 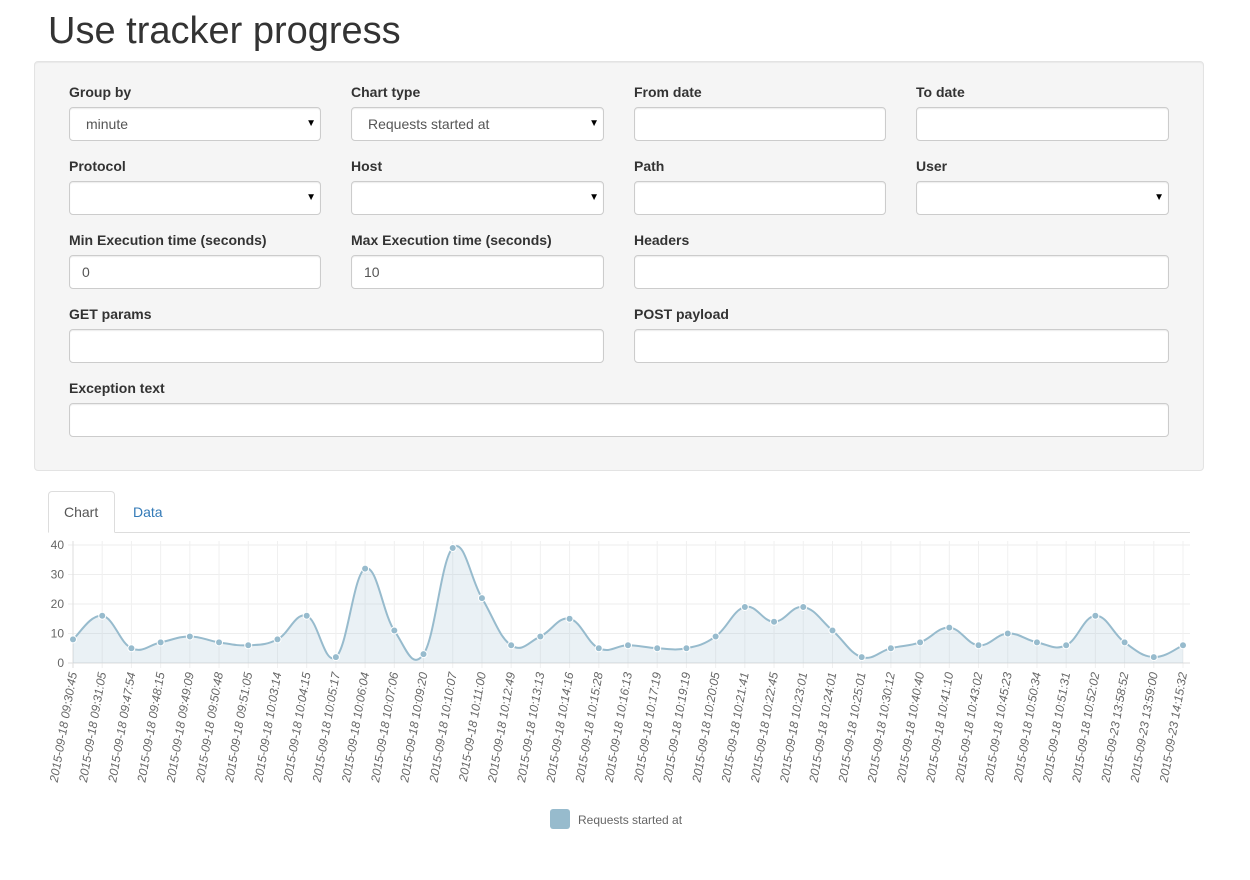 I want to click on x-tick-label: 2015-09-18 10:15:28, so click(x=588, y=727).